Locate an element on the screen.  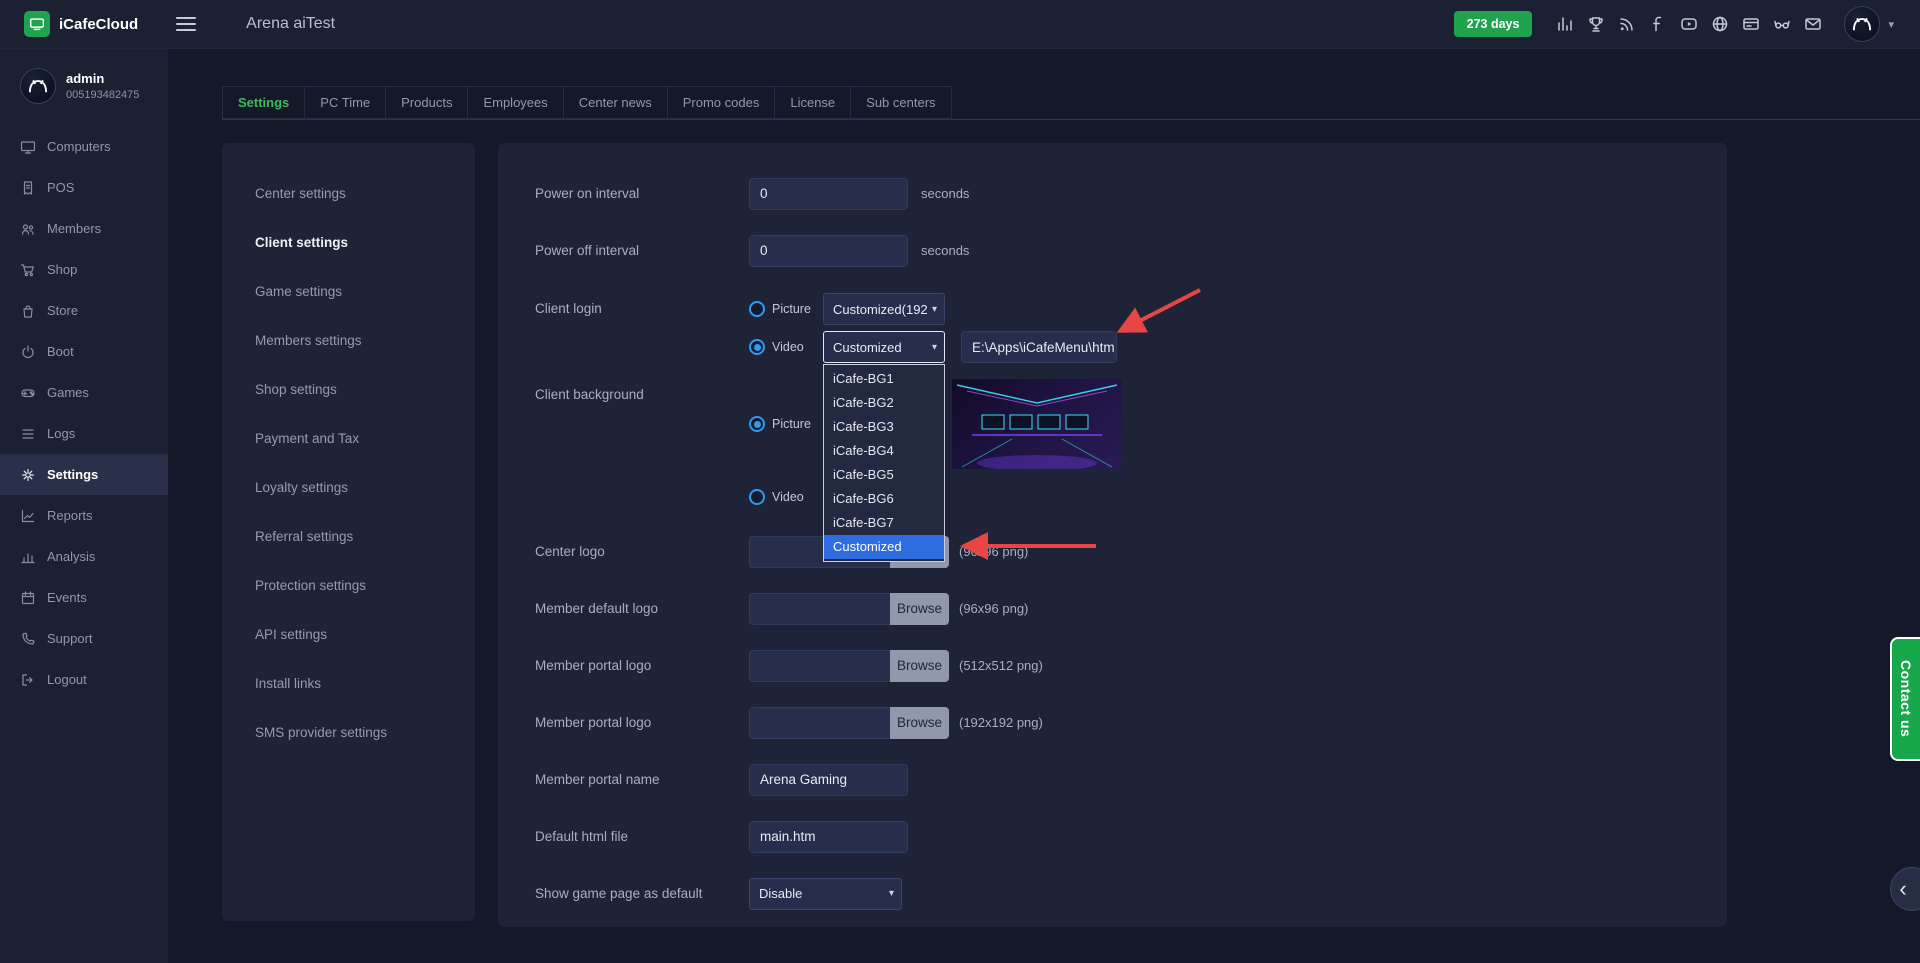
client-login-video-select: Customized ▾ is located at coordinates (884, 347).